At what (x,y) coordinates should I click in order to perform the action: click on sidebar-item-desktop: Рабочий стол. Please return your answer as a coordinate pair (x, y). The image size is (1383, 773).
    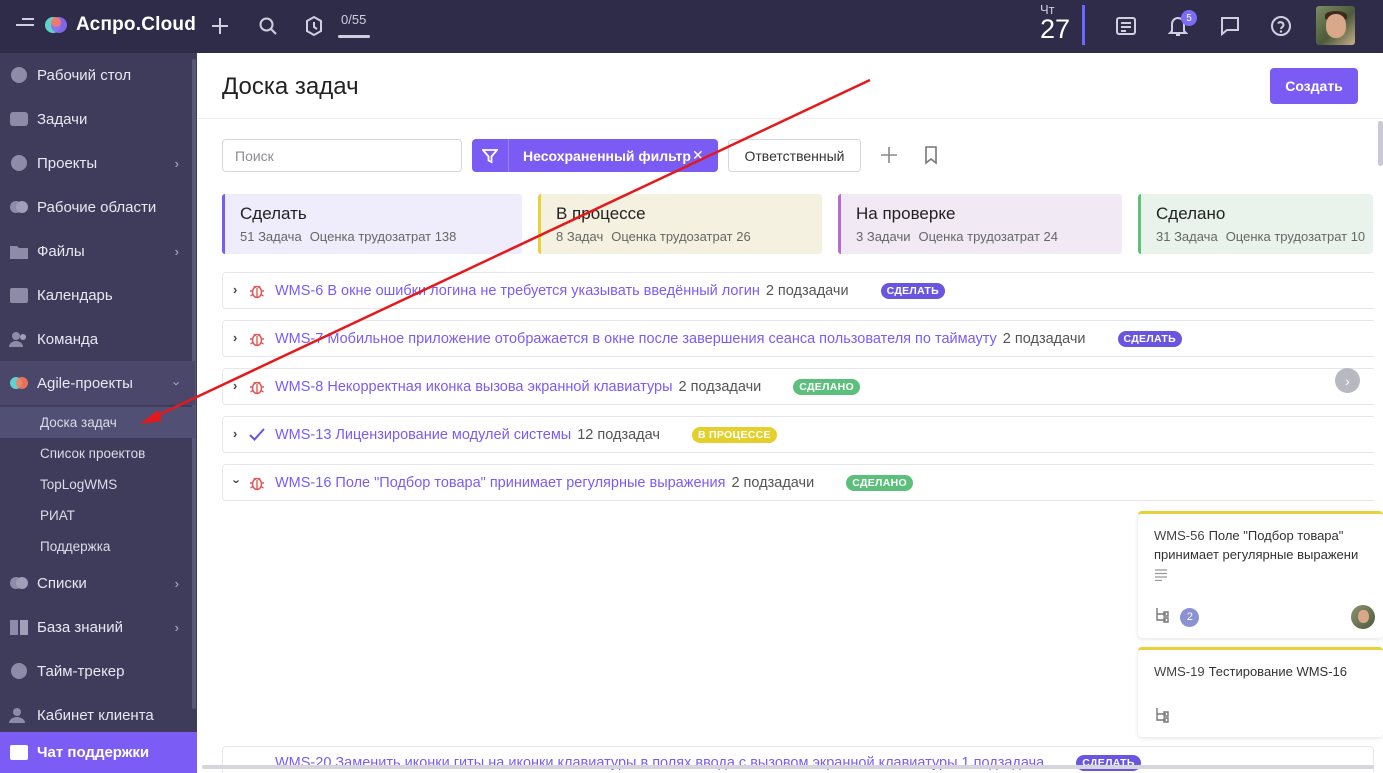
    Looking at the image, I should click on (97, 75).